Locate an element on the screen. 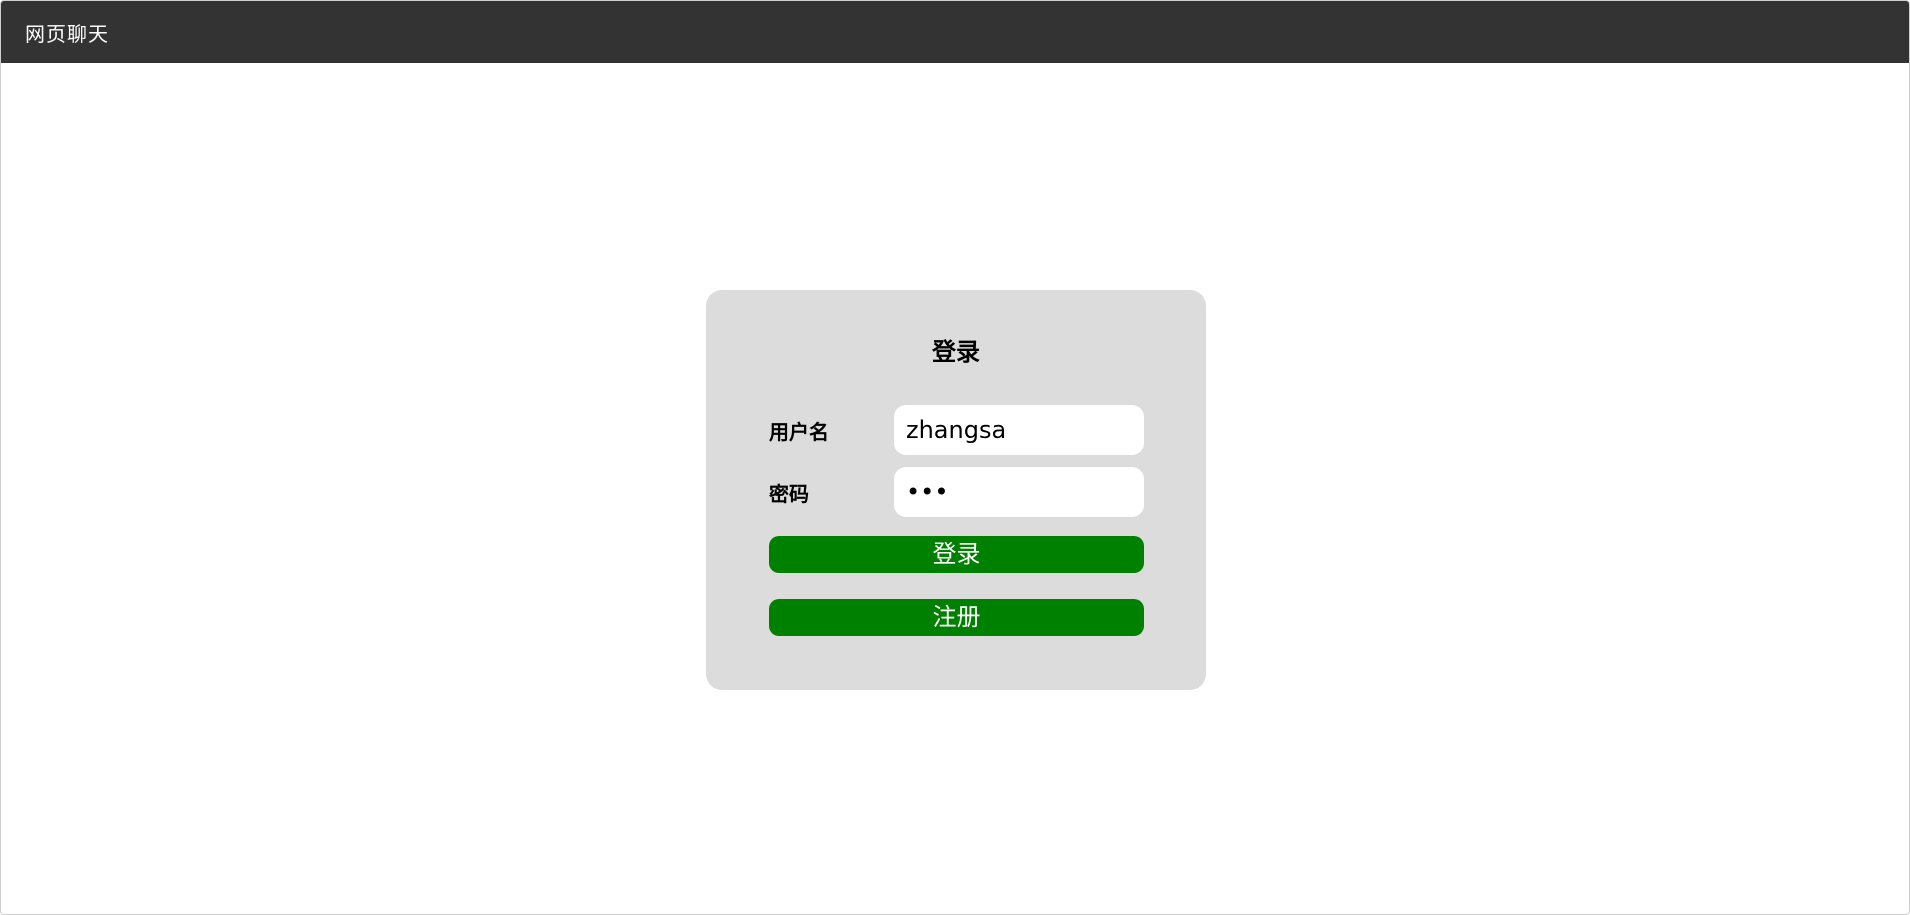  login-button: 登录 is located at coordinates (956, 554).